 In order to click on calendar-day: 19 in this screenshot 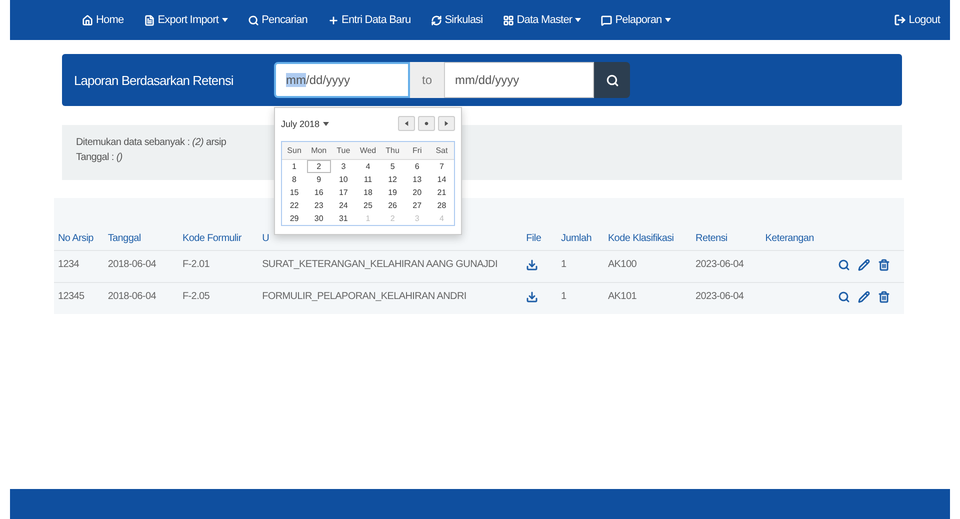, I will do `click(392, 192)`.